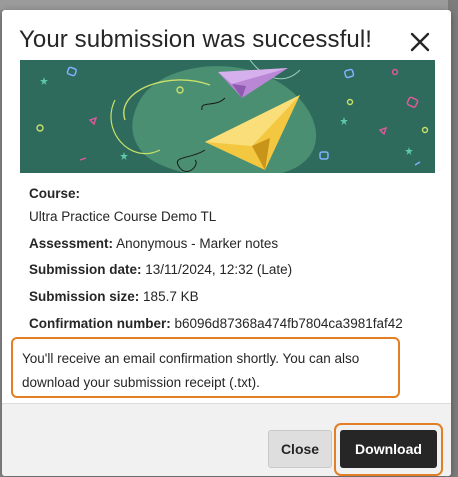 The image size is (458, 477). I want to click on submission-size-value: 185.7 KB, so click(171, 296).